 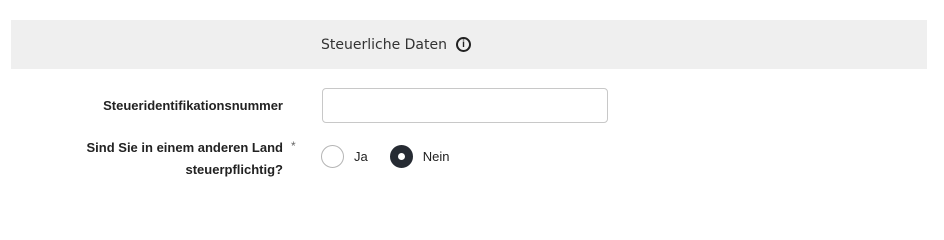 I want to click on tax-id-label: Steueridentifikationsnummer, so click(x=193, y=105).